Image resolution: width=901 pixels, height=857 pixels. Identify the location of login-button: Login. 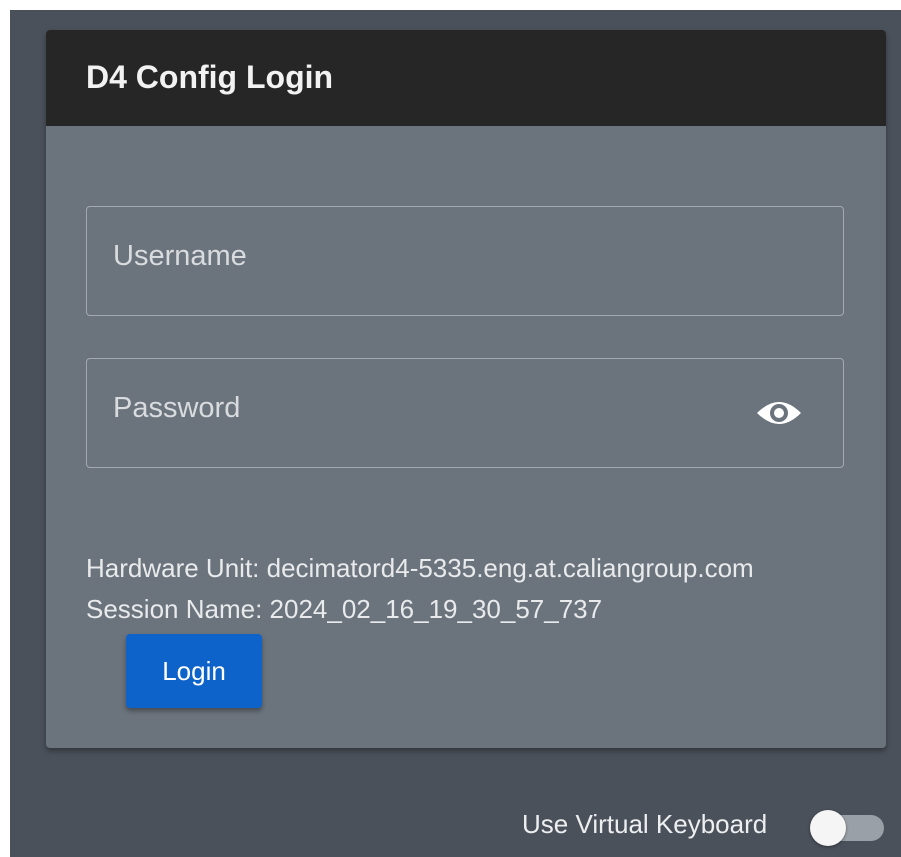
(194, 671).